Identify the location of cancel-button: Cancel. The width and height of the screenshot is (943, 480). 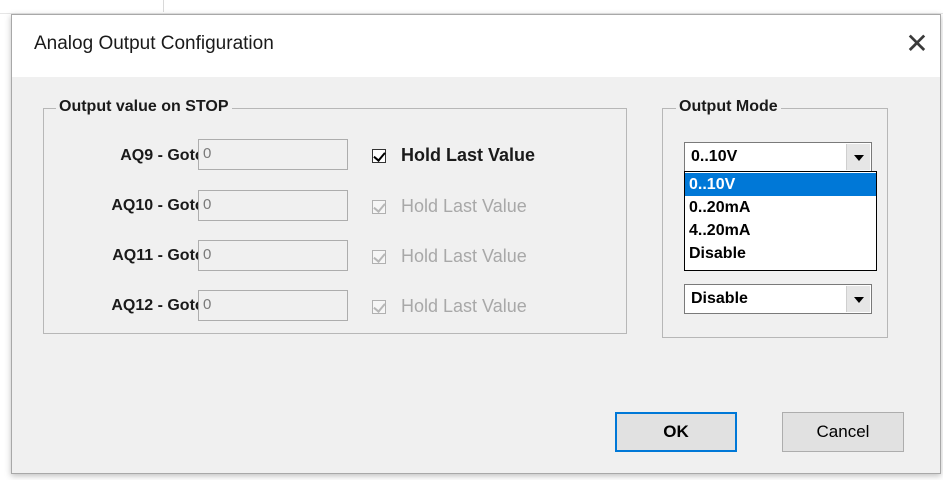
(843, 432).